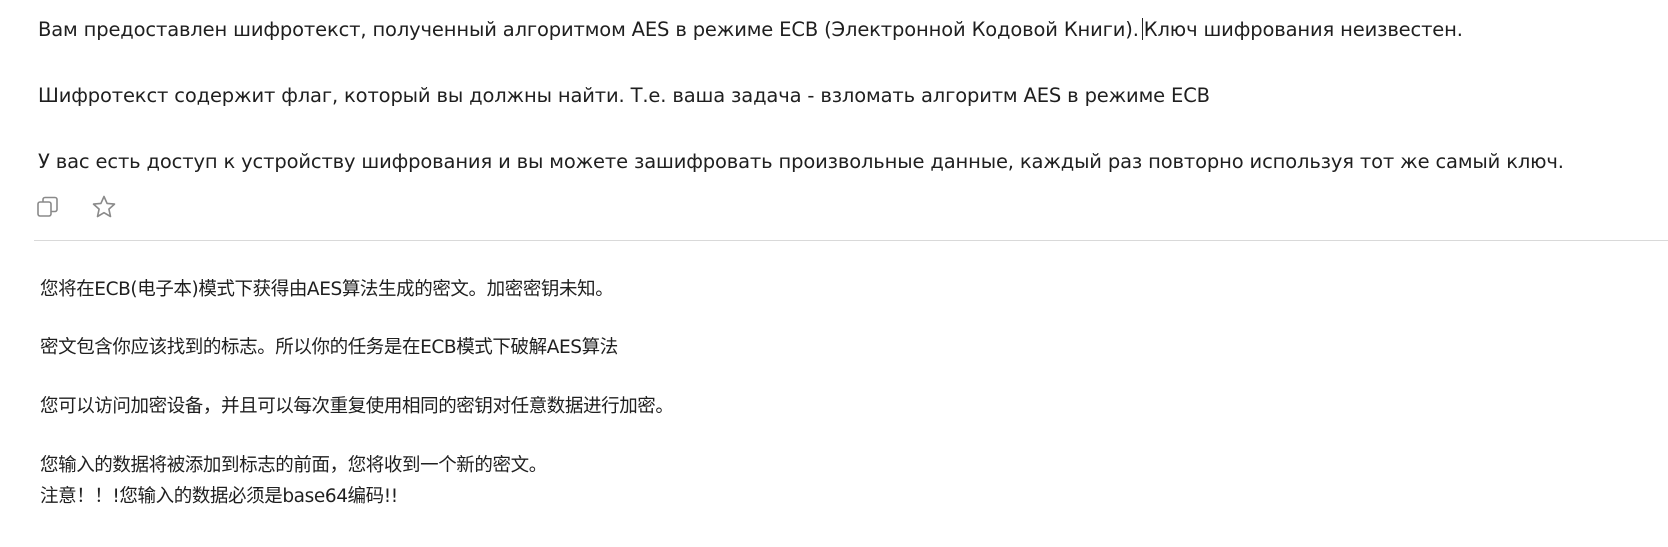 This screenshot has height=547, width=1668. What do you see at coordinates (219, 496) in the screenshot?
I see `chinese-line-5: 注意！！!您输入的数据必须是base64编码!!` at bounding box center [219, 496].